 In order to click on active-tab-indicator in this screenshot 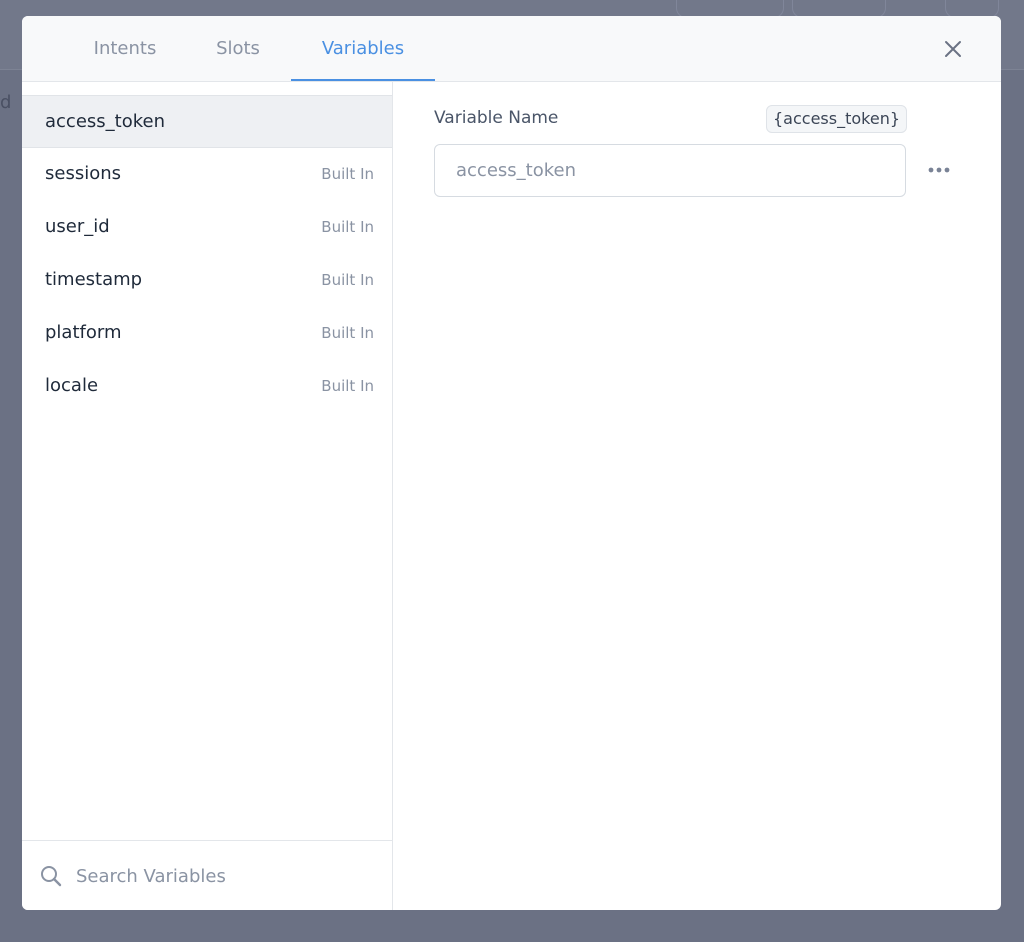, I will do `click(363, 80)`.